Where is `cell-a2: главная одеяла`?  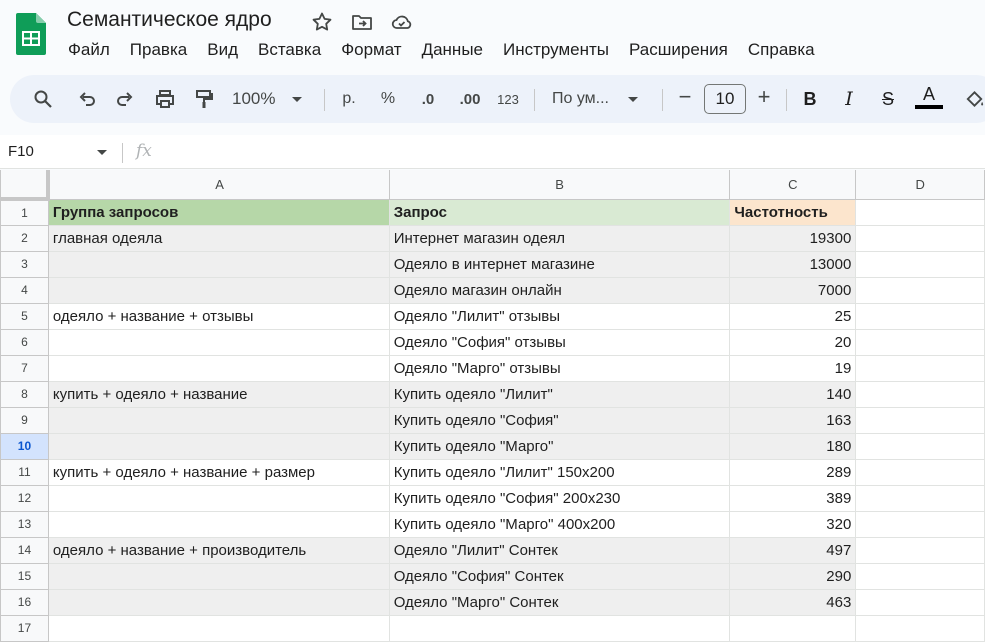 cell-a2: главная одеяла is located at coordinates (218, 238).